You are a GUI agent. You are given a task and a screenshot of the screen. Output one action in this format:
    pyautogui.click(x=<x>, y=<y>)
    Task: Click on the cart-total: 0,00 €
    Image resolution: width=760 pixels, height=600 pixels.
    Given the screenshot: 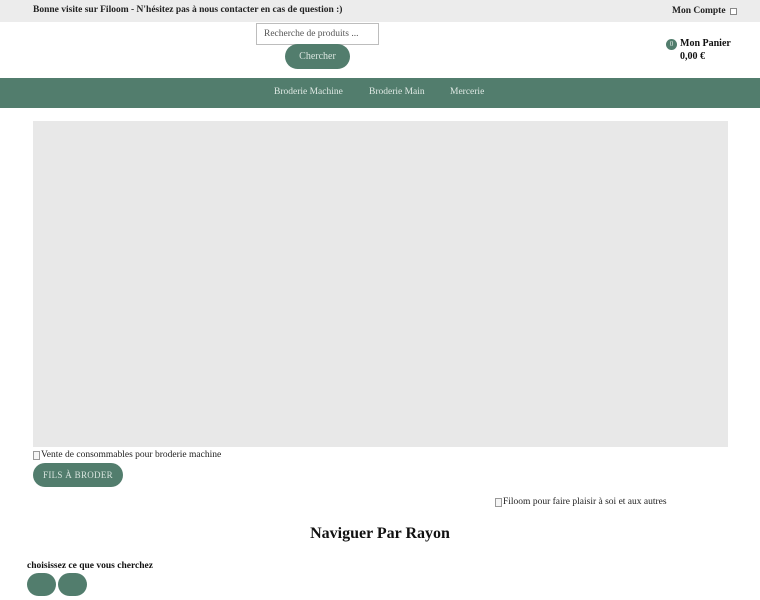 What is the action you would take?
    pyautogui.click(x=692, y=56)
    